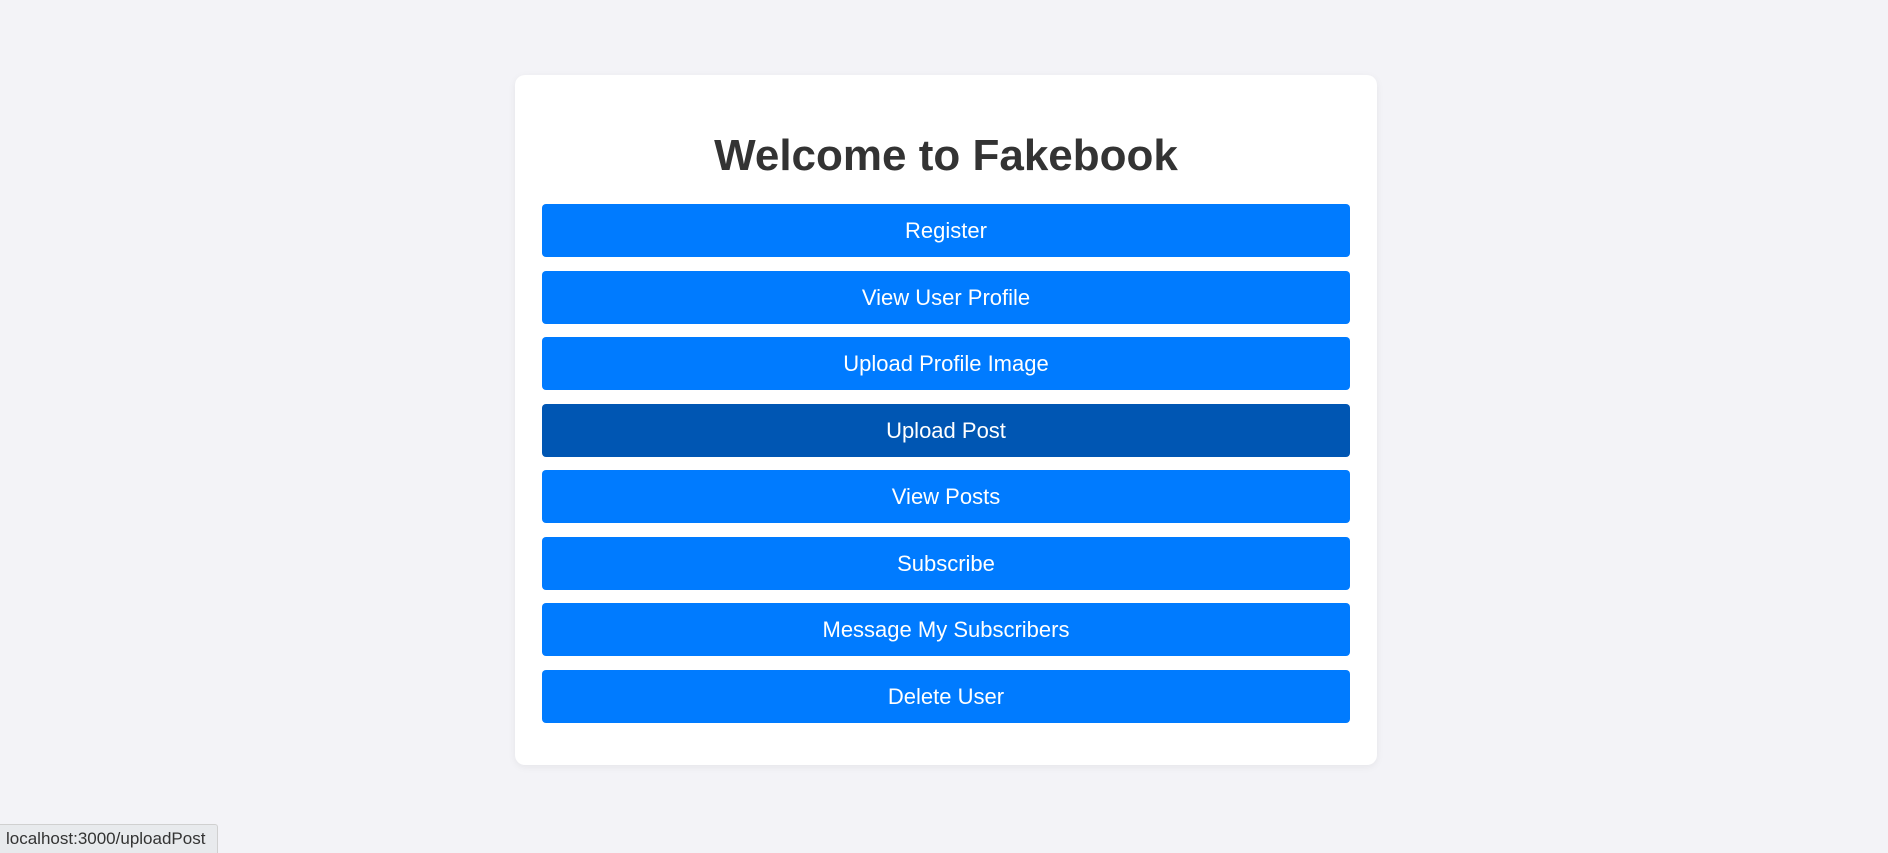  I want to click on upload-profile-image-button: Upload Profile Image, so click(946, 363).